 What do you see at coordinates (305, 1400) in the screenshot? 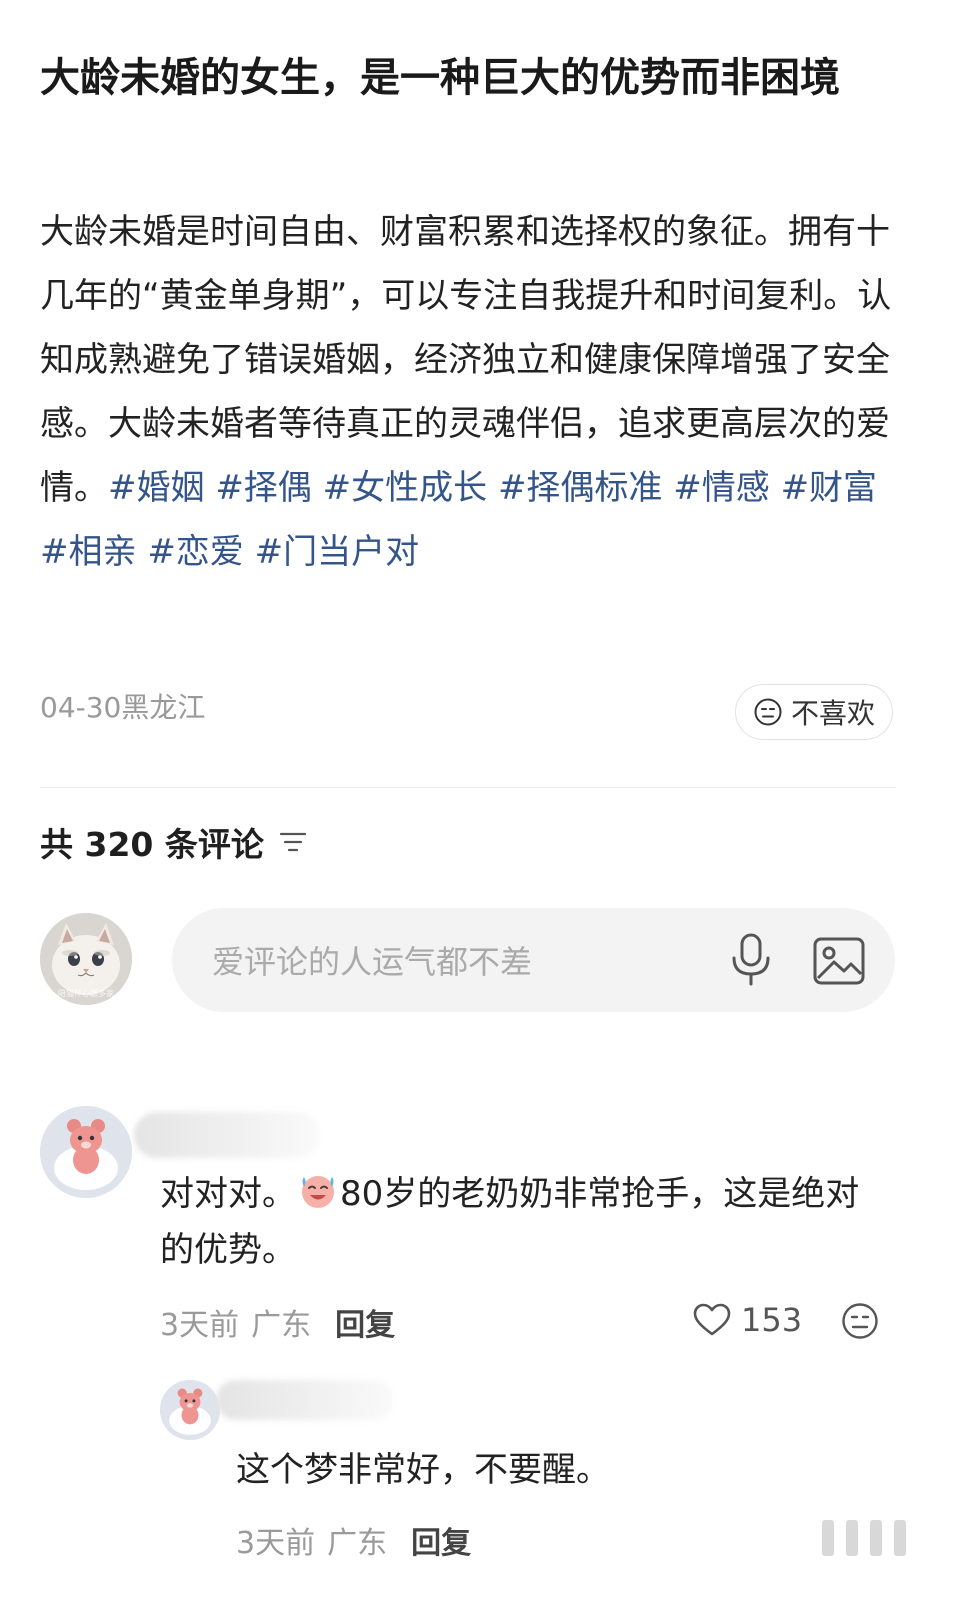
I see `replier-username-redacted` at bounding box center [305, 1400].